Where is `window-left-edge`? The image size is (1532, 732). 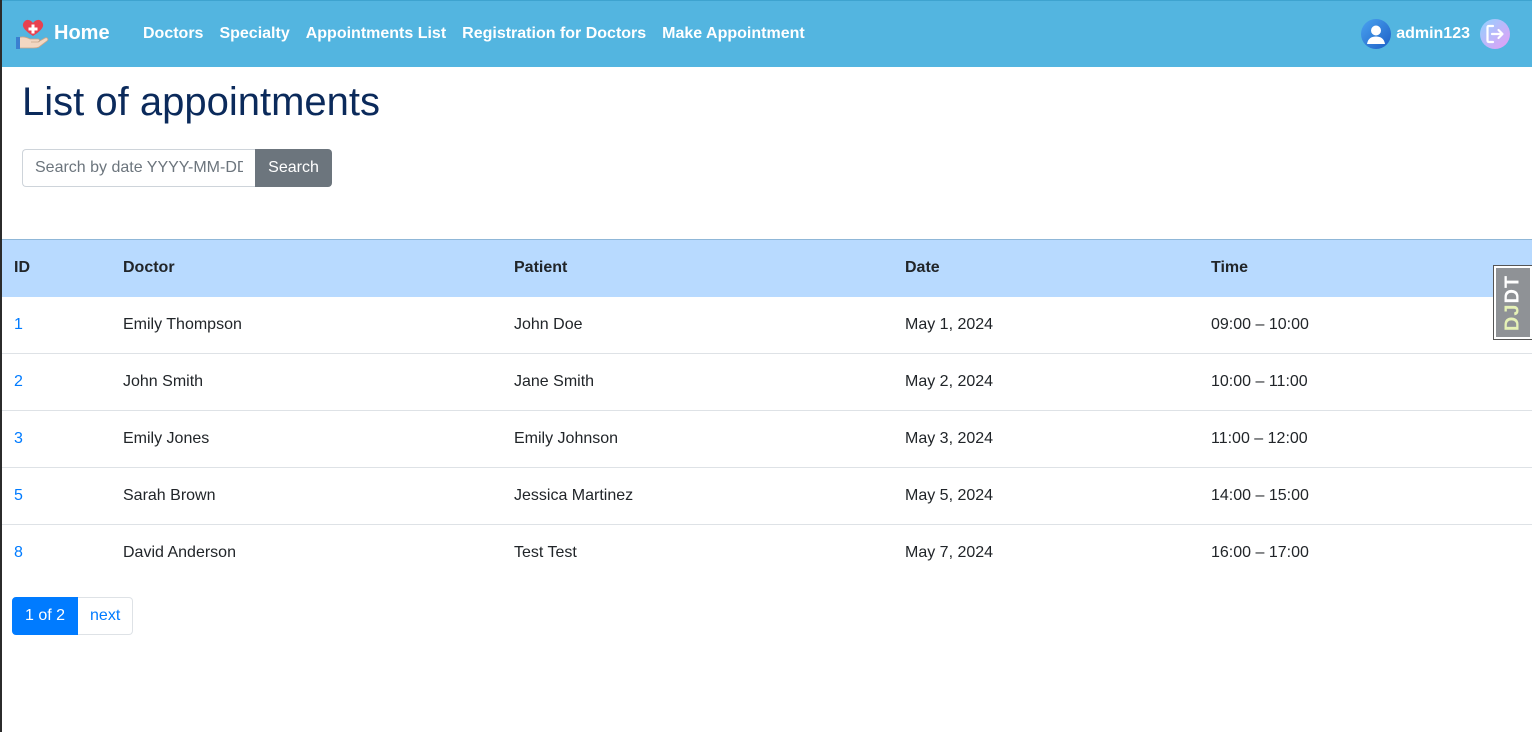 window-left-edge is located at coordinates (1, 366).